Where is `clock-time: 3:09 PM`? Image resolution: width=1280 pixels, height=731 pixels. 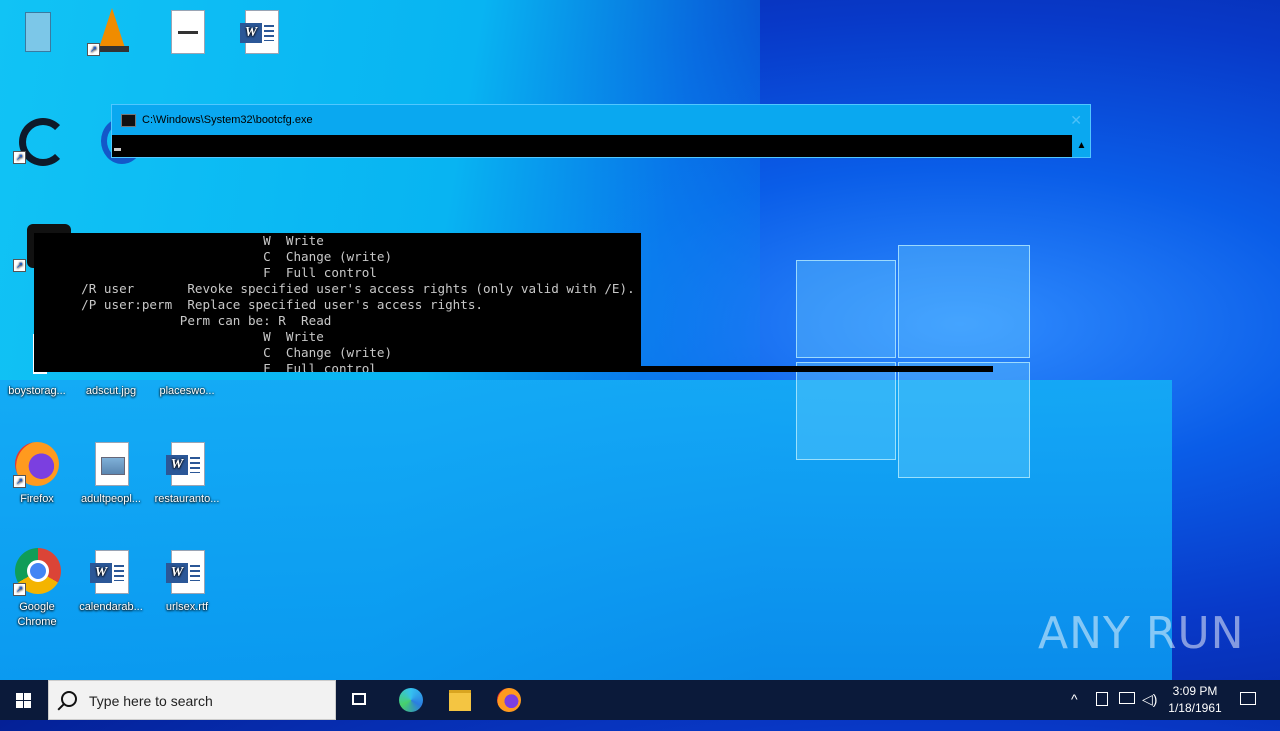
clock-time: 3:09 PM is located at coordinates (1195, 691).